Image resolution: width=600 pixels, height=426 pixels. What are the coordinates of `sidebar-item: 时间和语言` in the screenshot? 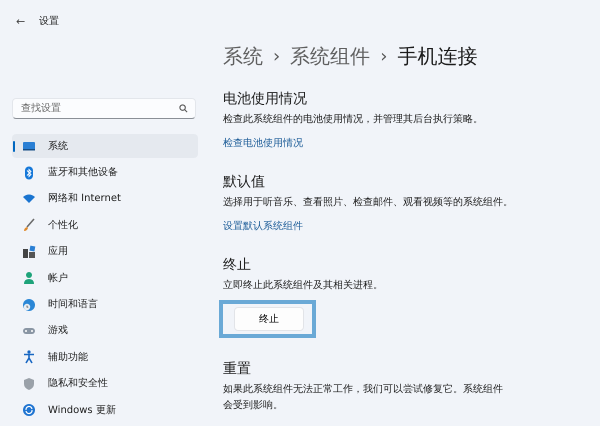 It's located at (105, 304).